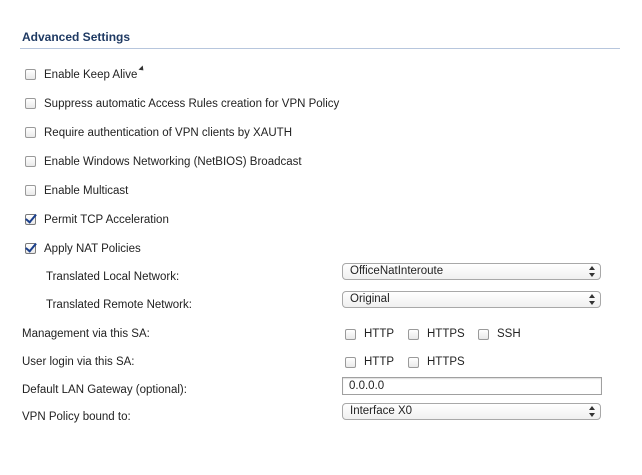 The width and height of the screenshot is (642, 475). Describe the element at coordinates (86, 334) in the screenshot. I see `management-via-sa-label: Management via this SA:` at that location.